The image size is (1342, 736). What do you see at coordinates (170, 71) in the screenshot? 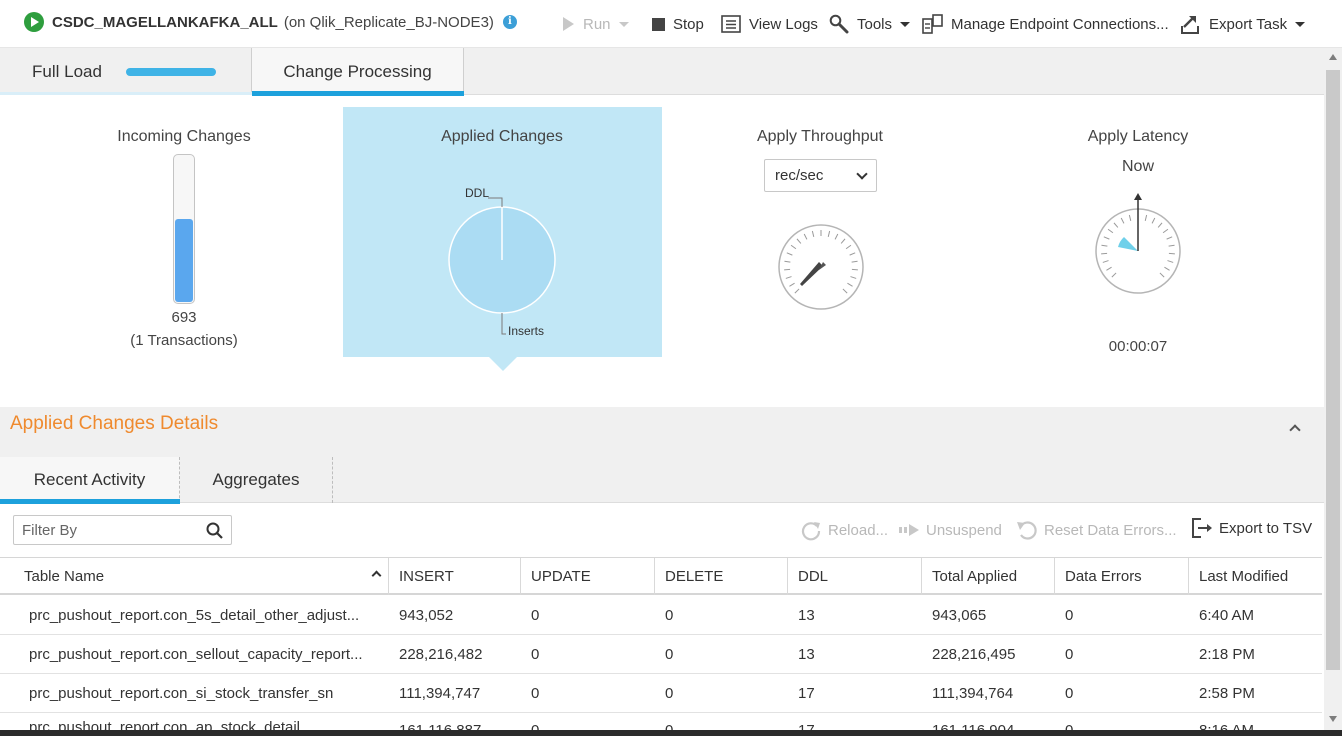
I see `full-load-progress-bar` at bounding box center [170, 71].